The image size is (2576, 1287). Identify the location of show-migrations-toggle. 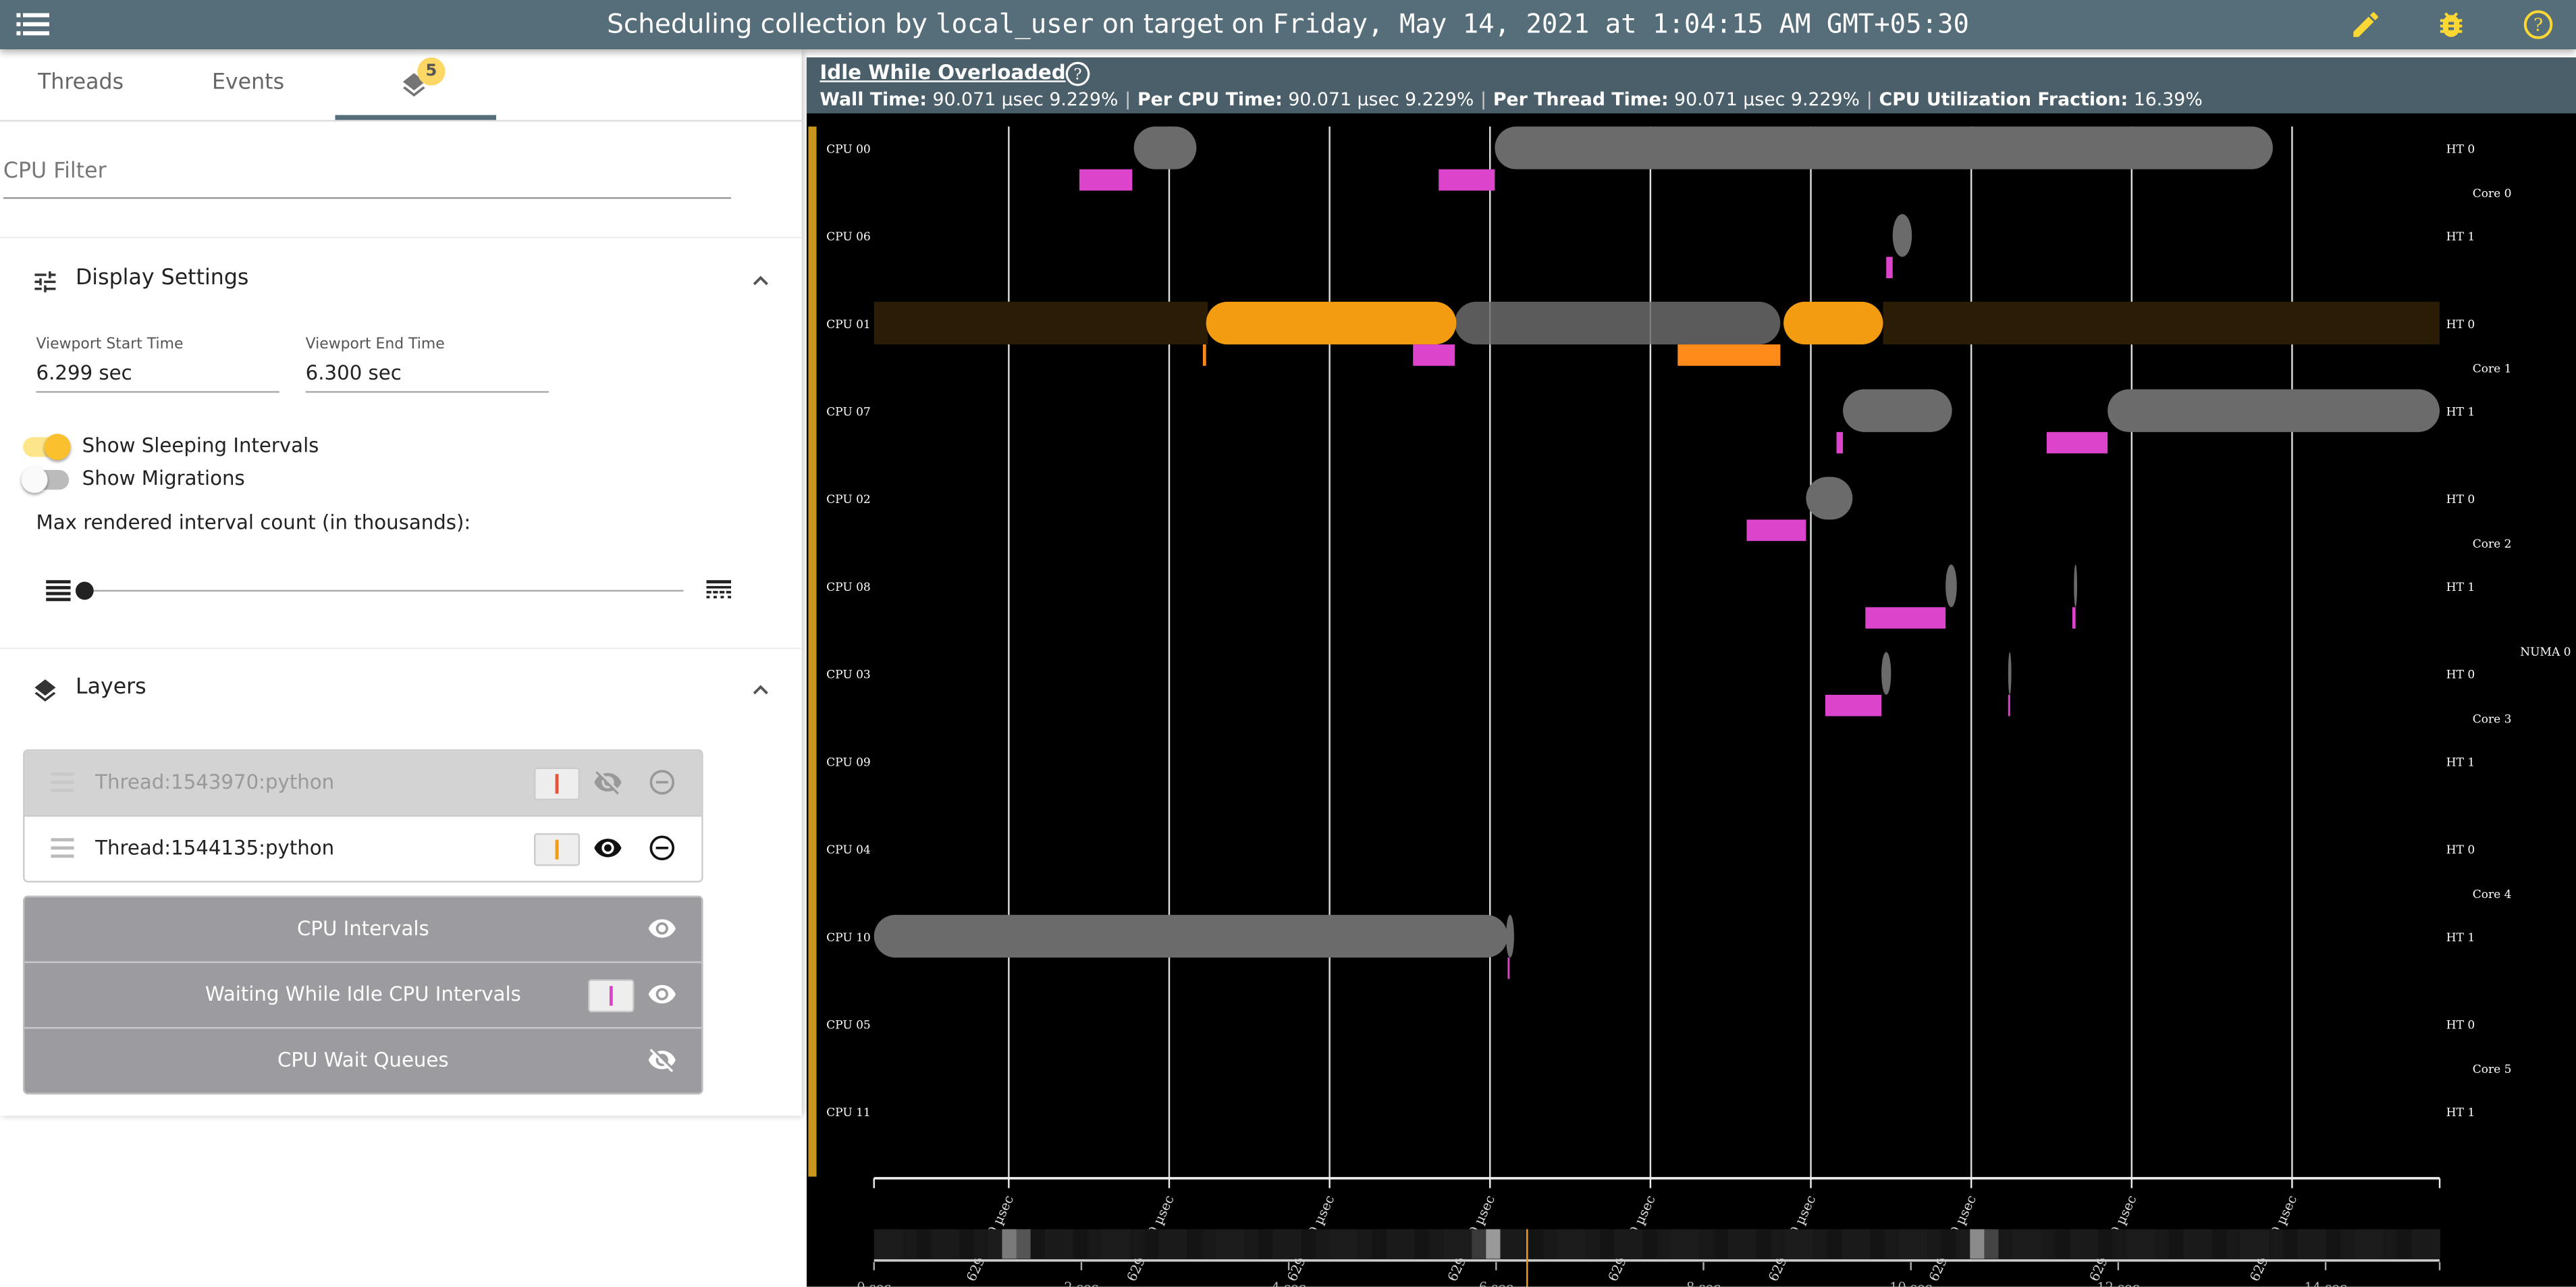
(46, 481).